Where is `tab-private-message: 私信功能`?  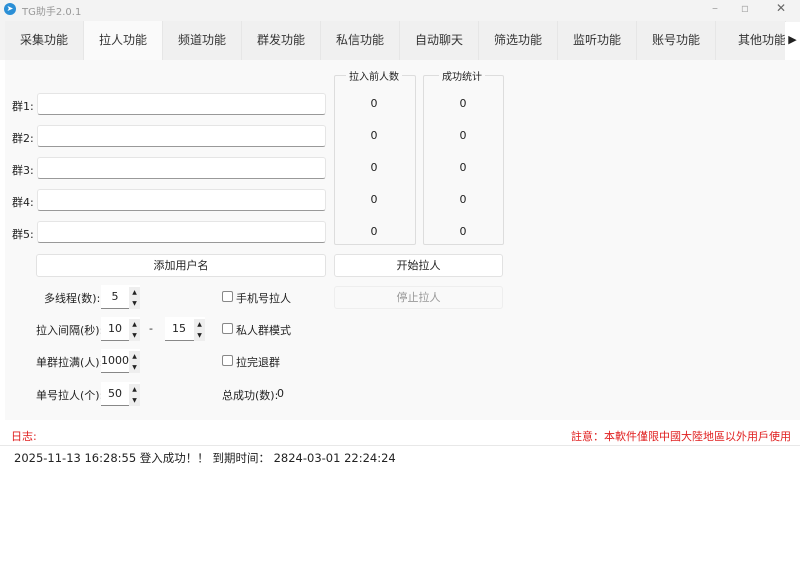
tab-private-message: 私信功能 is located at coordinates (360, 40).